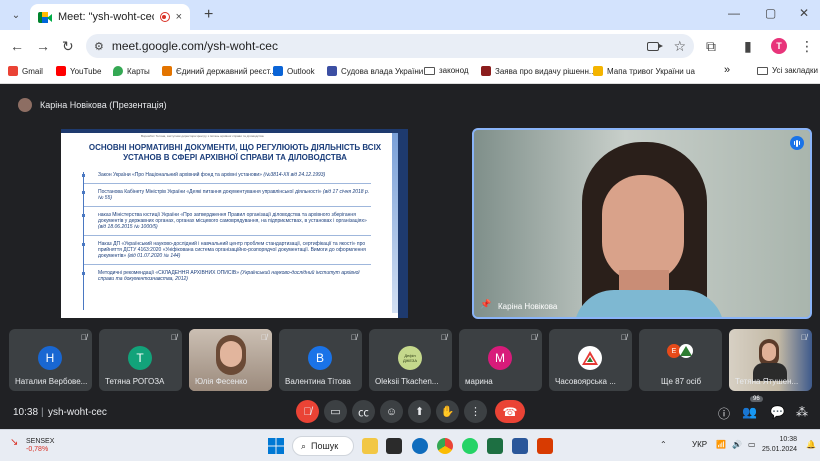  What do you see at coordinates (363, 411) in the screenshot?
I see `captions-button: ㏄` at bounding box center [363, 411].